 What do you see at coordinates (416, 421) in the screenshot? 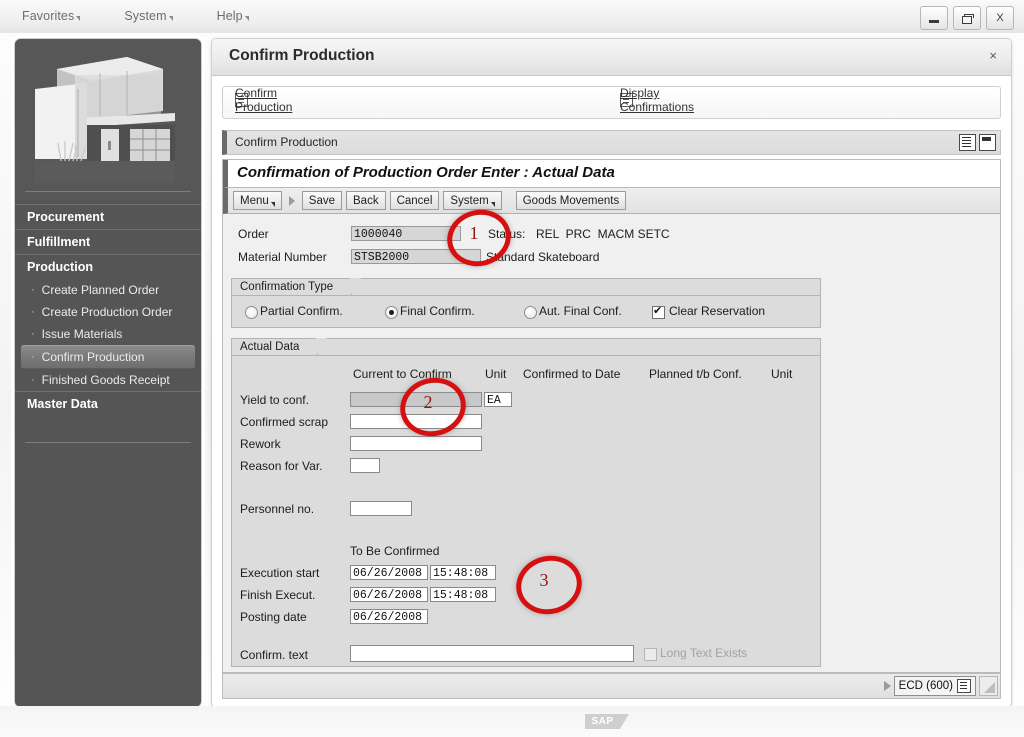
I see `confirmed-scrap-field` at bounding box center [416, 421].